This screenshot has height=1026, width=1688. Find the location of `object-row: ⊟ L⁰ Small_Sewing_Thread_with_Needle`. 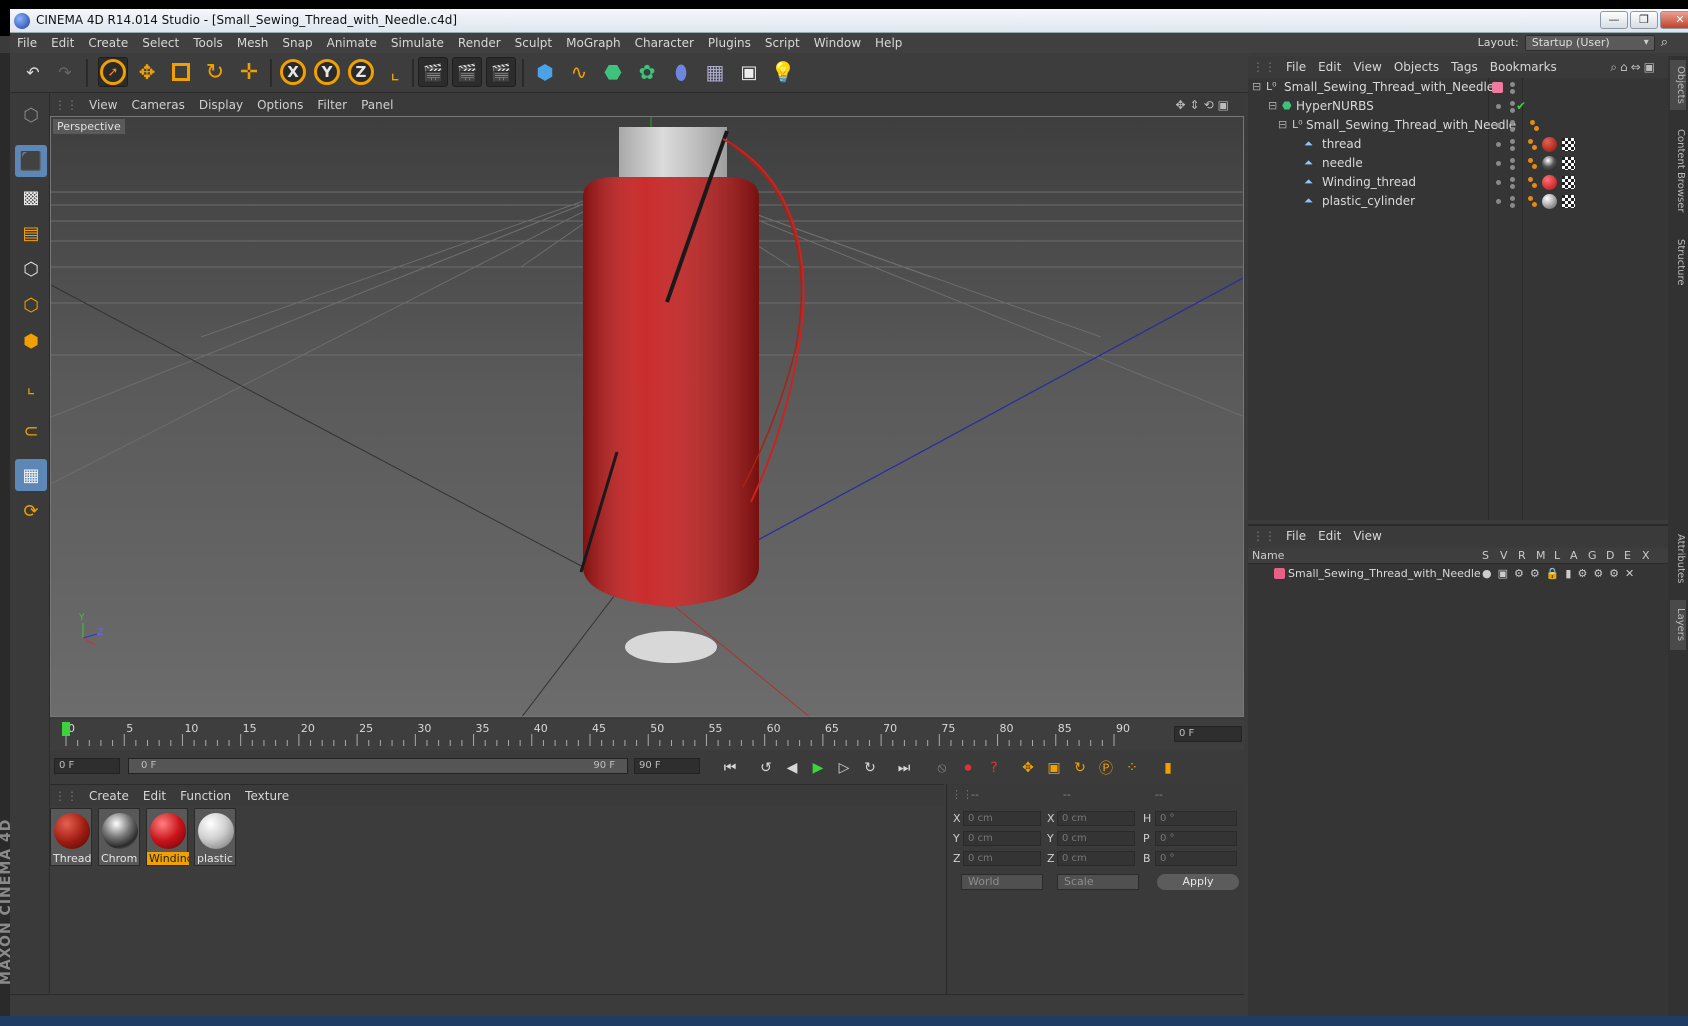

object-row: ⊟ L⁰ Small_Sewing_Thread_with_Needle is located at coordinates (1458, 87).